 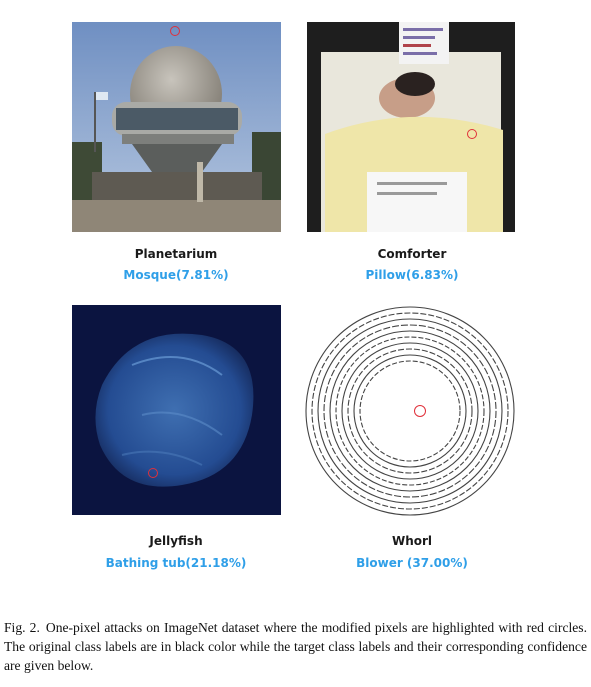 I want to click on original-label-whorl: Whorl, so click(x=412, y=541).